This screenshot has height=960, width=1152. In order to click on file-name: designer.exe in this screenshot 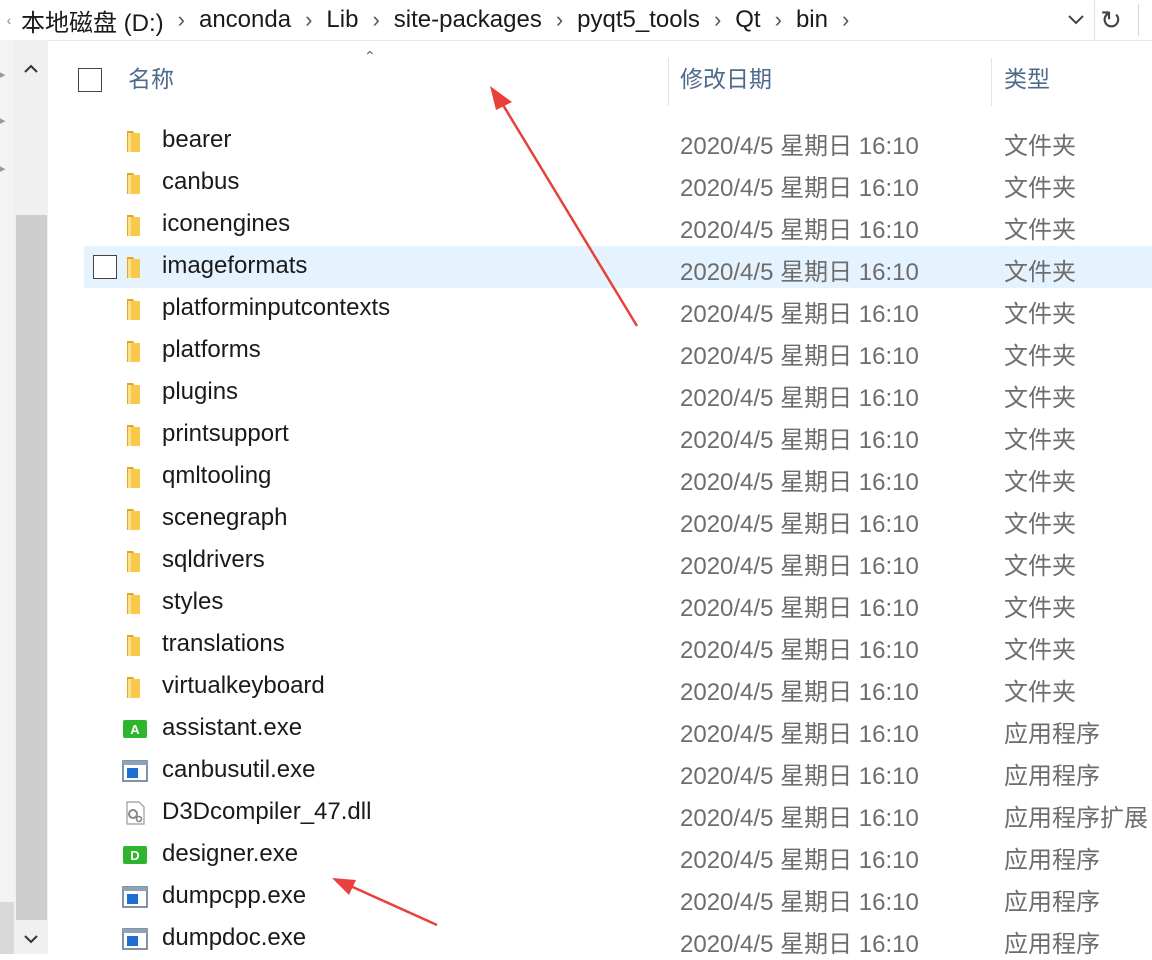, I will do `click(230, 853)`.